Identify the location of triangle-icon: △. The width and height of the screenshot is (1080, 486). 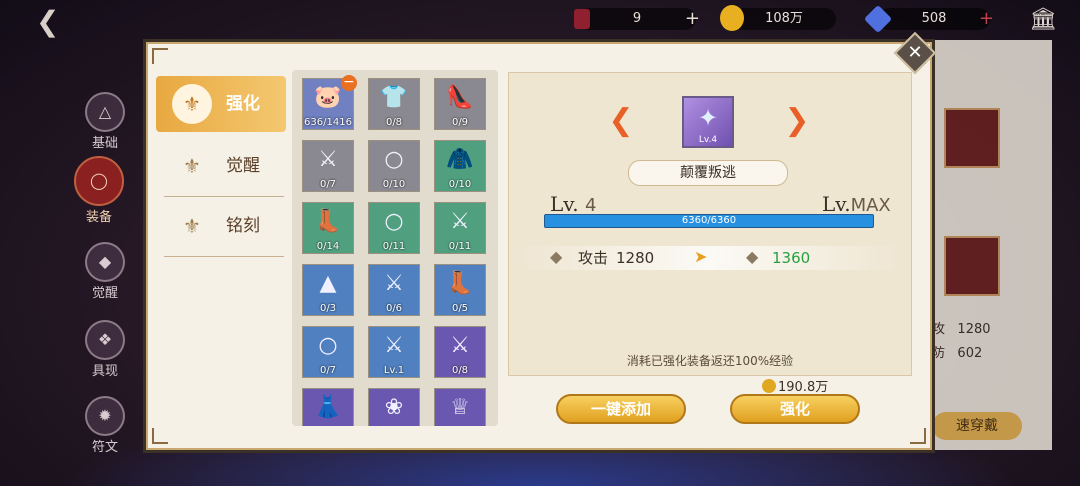
(105, 112).